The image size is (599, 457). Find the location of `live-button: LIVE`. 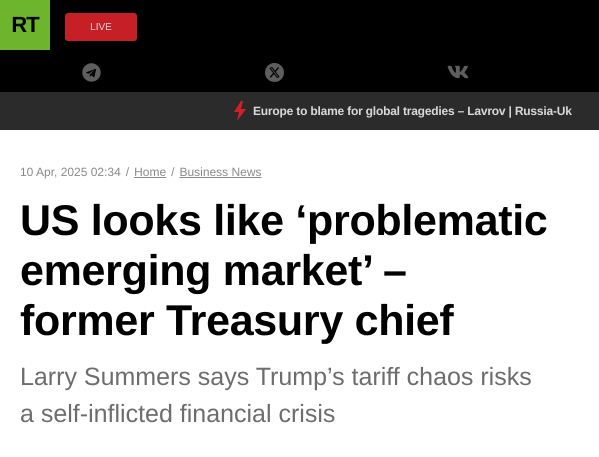

live-button: LIVE is located at coordinates (101, 27).